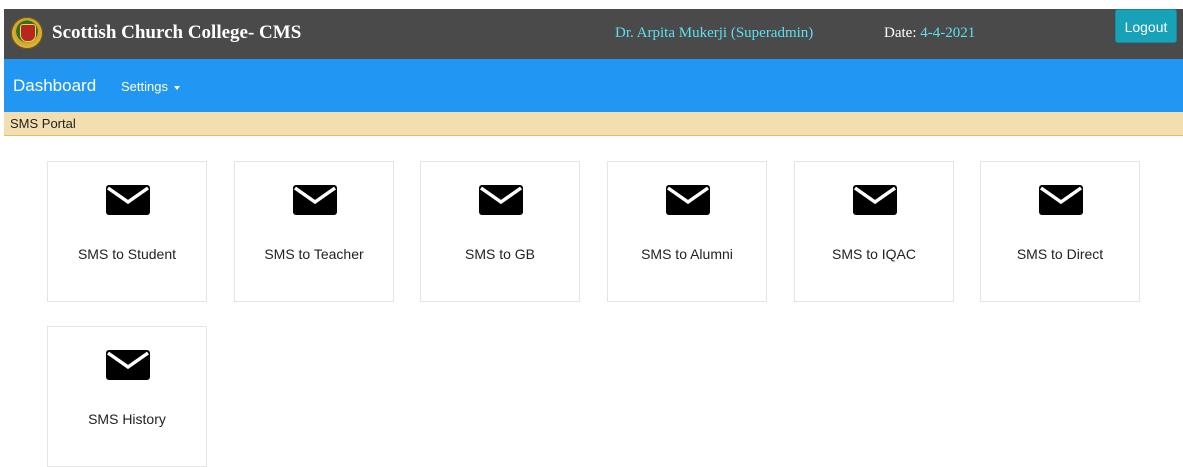  Describe the element at coordinates (500, 231) in the screenshot. I see `card-sms-to-gb: SMS to GB` at that location.